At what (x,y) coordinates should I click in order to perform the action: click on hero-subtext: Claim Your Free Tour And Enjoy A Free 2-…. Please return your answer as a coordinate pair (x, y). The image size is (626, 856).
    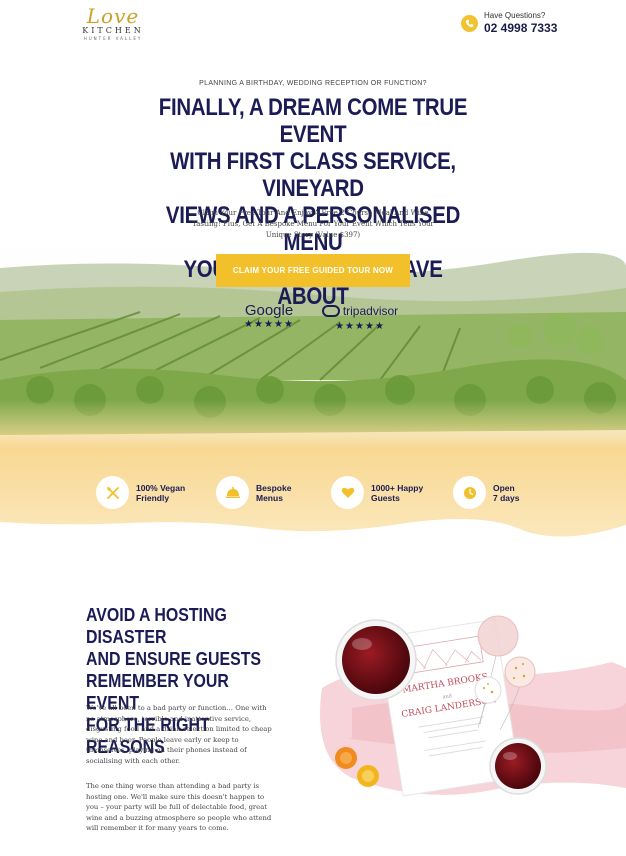
    Looking at the image, I should click on (313, 224).